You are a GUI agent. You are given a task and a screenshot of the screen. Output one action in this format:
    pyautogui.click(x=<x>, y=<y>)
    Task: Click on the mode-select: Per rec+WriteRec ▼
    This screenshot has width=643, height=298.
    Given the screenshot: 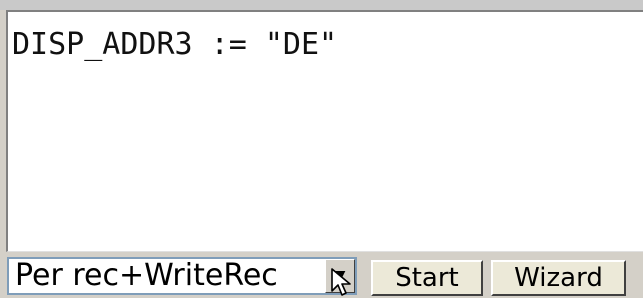 What is the action you would take?
    pyautogui.click(x=182, y=276)
    